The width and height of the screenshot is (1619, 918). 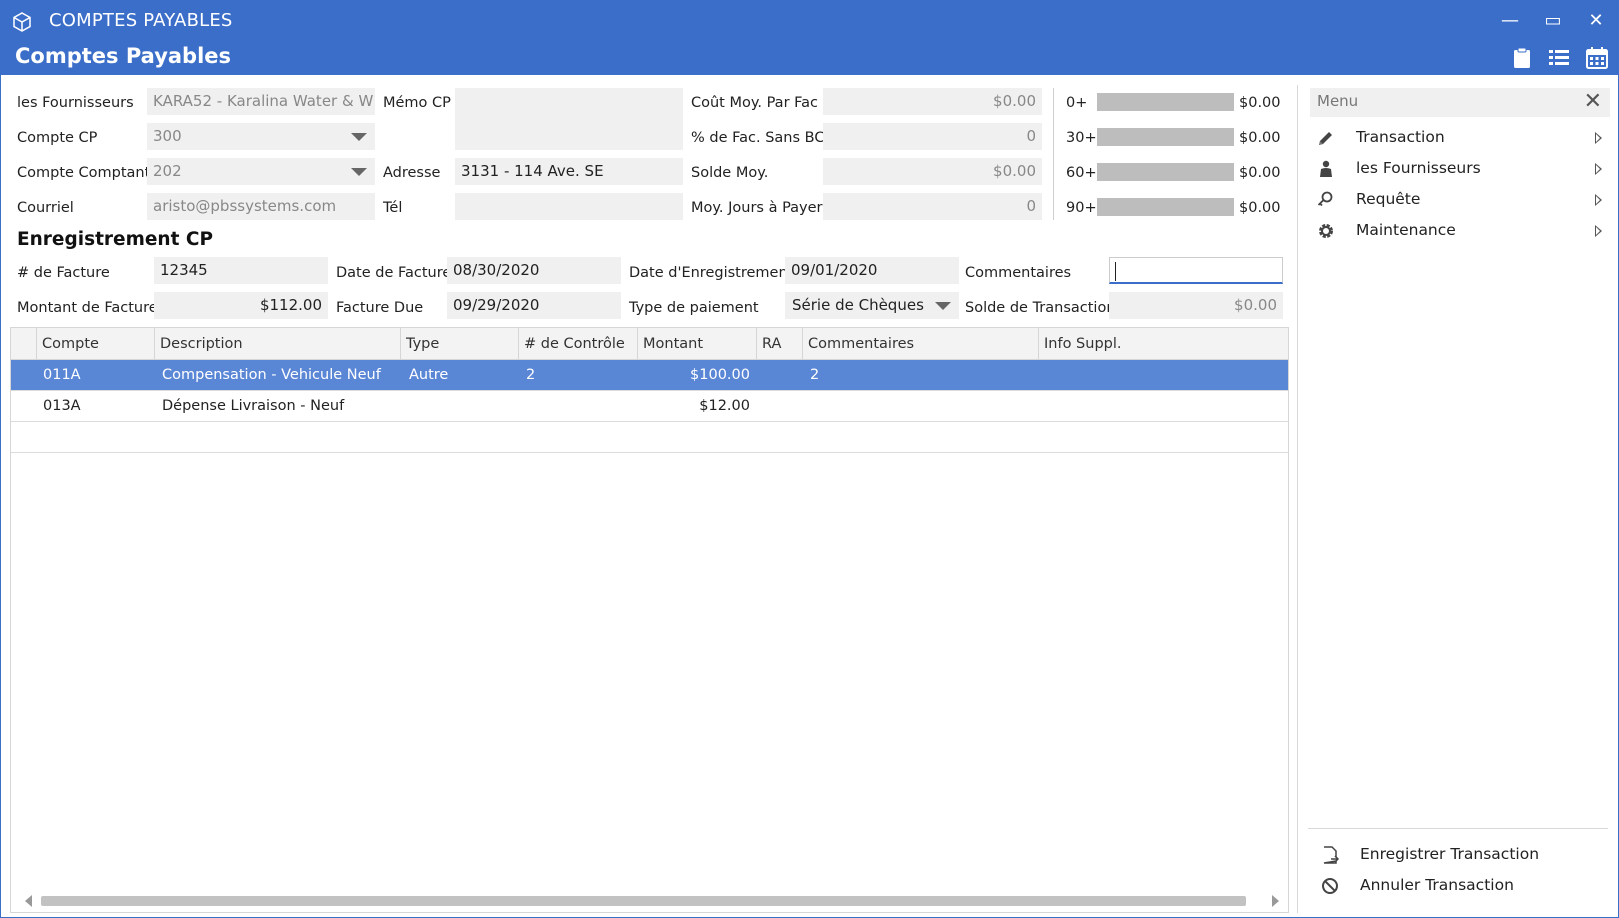 What do you see at coordinates (261, 171) in the screenshot?
I see `compte-comptant-dropdown: 202` at bounding box center [261, 171].